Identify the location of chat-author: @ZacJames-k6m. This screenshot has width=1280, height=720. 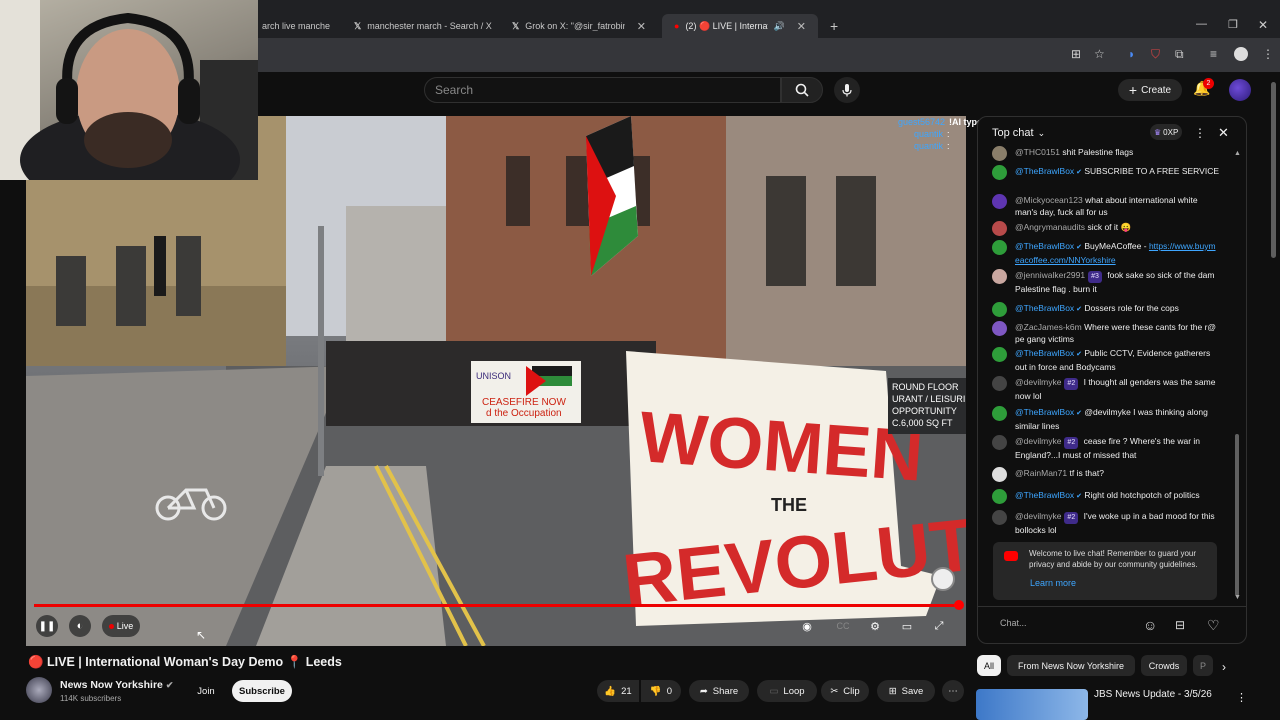
(1048, 327).